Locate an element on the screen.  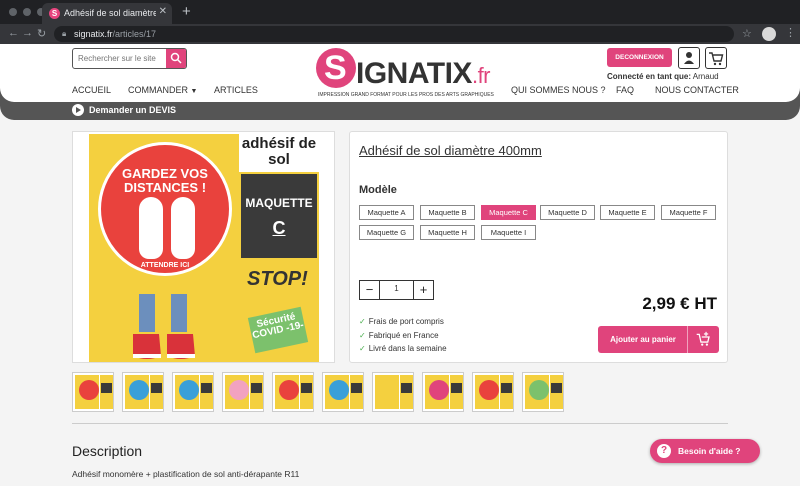
covid-badge: Sécurité COVID -19- is located at coordinates (278, 330).